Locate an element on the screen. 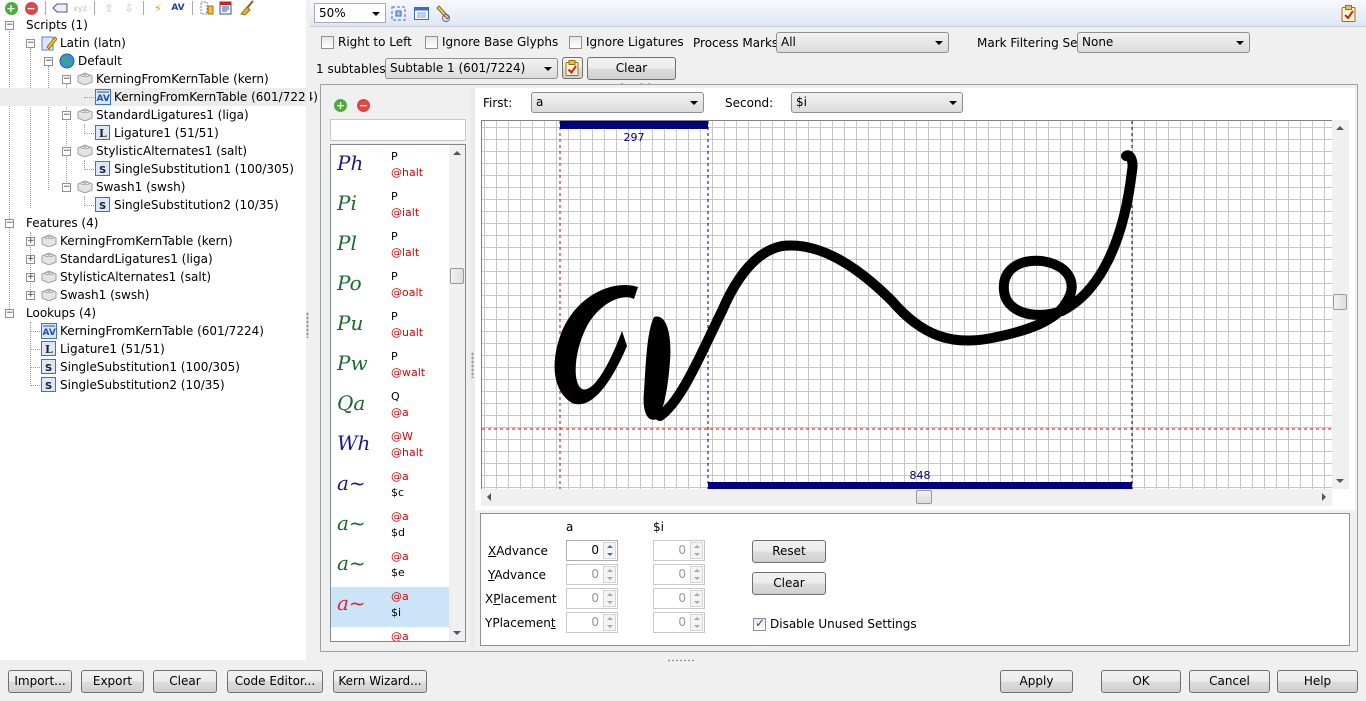 Image resolution: width=1366 pixels, height=701 pixels. tree-node-feature: − Swash1 (swsh) is located at coordinates (153, 187).